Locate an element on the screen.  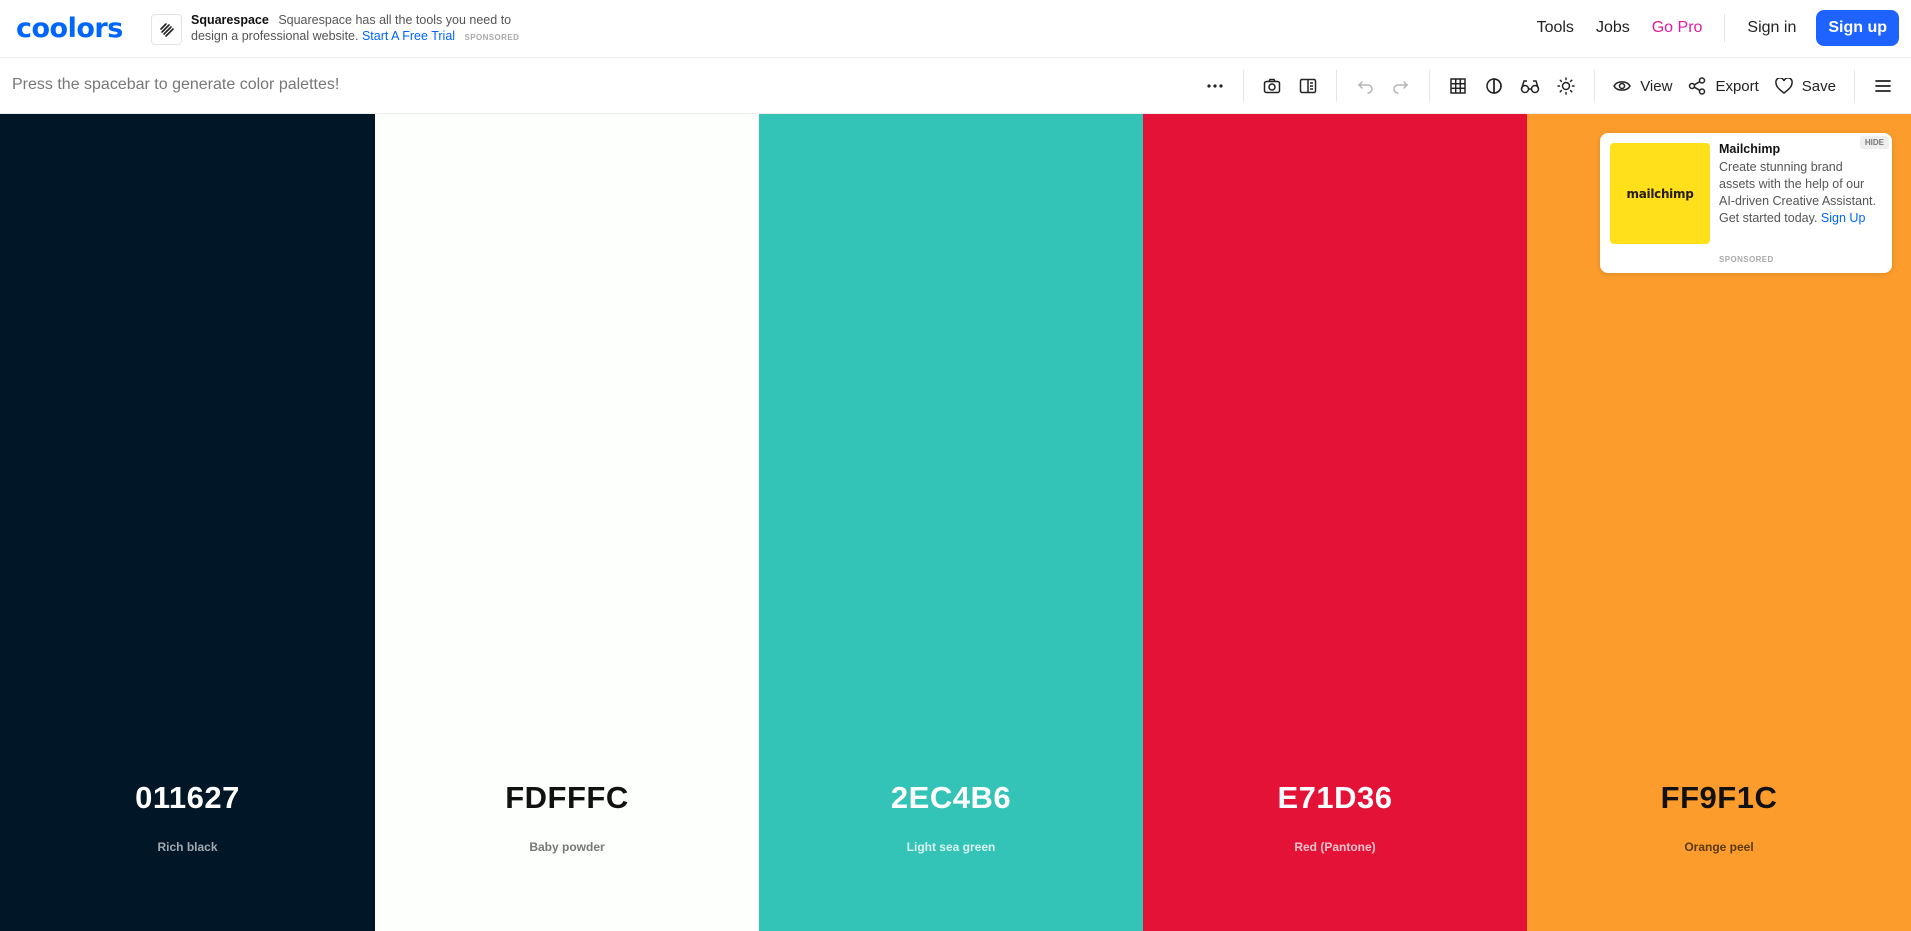
undo-icon is located at coordinates (1365, 86).